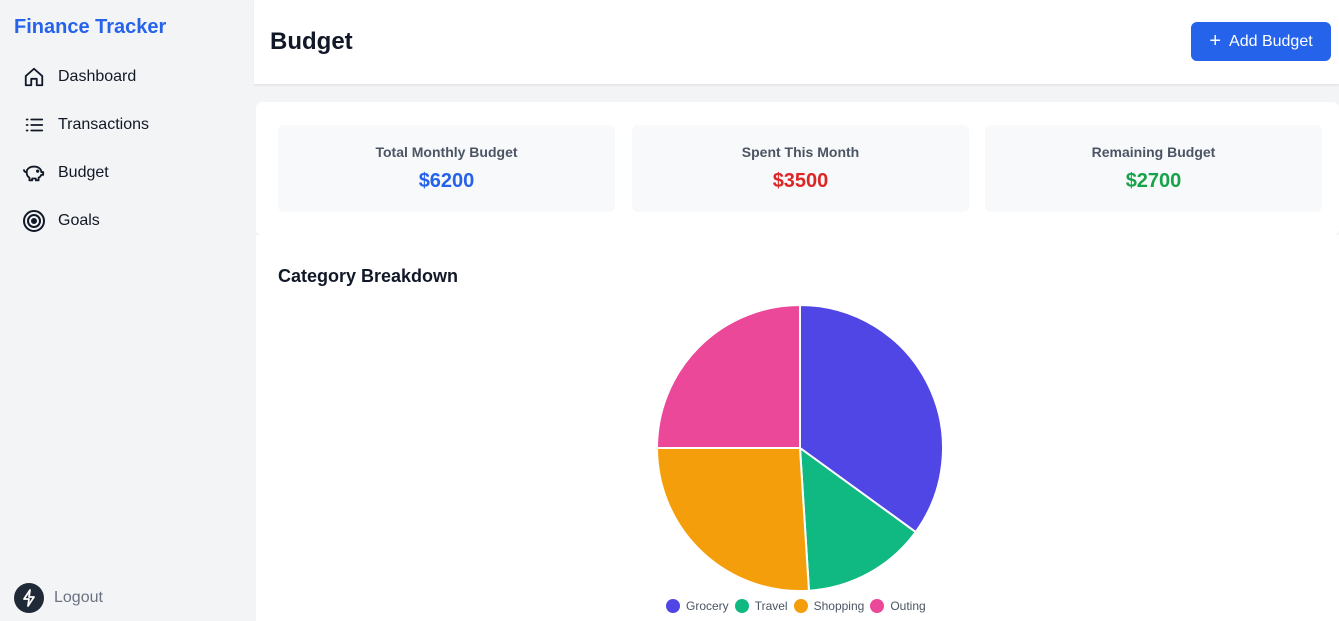 This screenshot has height=621, width=1339. I want to click on home-icon, so click(34, 77).